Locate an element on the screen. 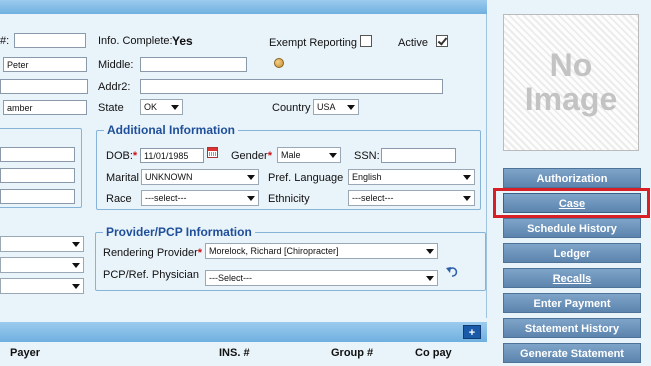 The width and height of the screenshot is (651, 366). pcp-select: ---Select--- is located at coordinates (321, 278).